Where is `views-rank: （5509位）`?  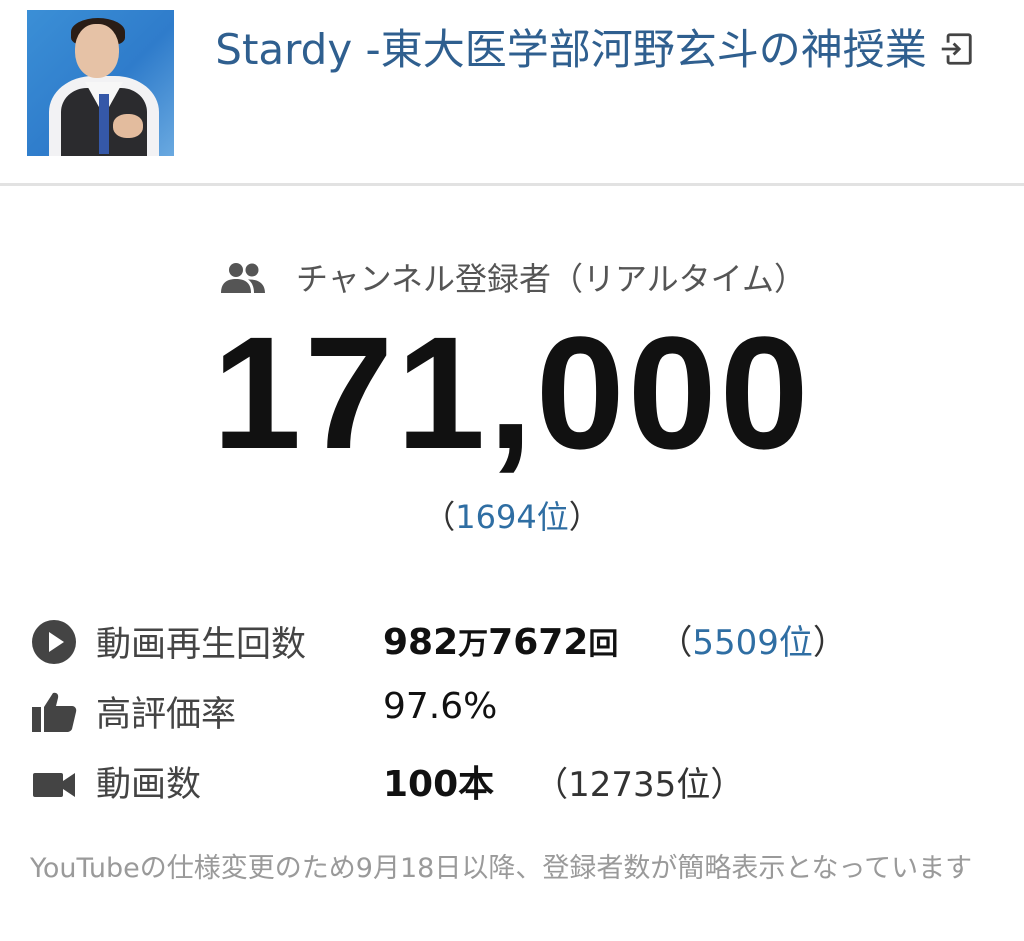 views-rank: （5509位） is located at coordinates (752, 643).